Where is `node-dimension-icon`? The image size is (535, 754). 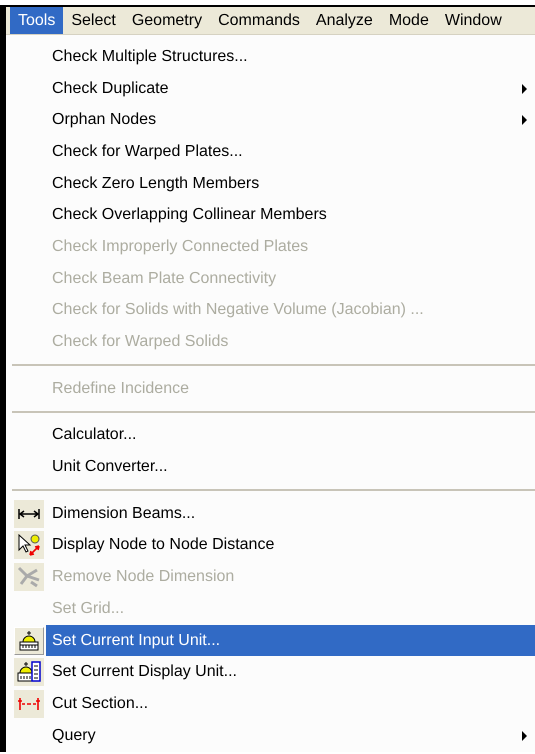
node-dimension-icon is located at coordinates (29, 577).